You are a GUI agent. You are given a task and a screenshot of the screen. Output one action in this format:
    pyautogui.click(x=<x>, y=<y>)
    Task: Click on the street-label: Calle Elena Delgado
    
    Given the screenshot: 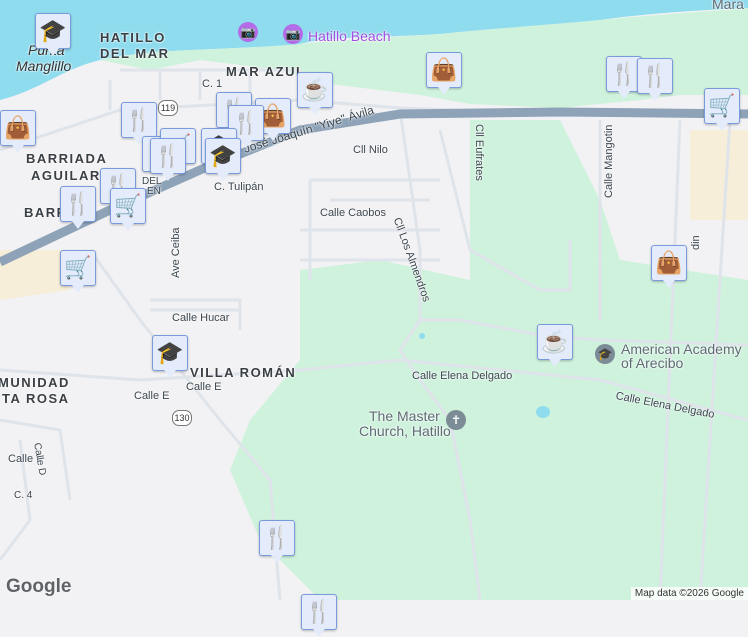 What is the action you would take?
    pyautogui.click(x=462, y=376)
    